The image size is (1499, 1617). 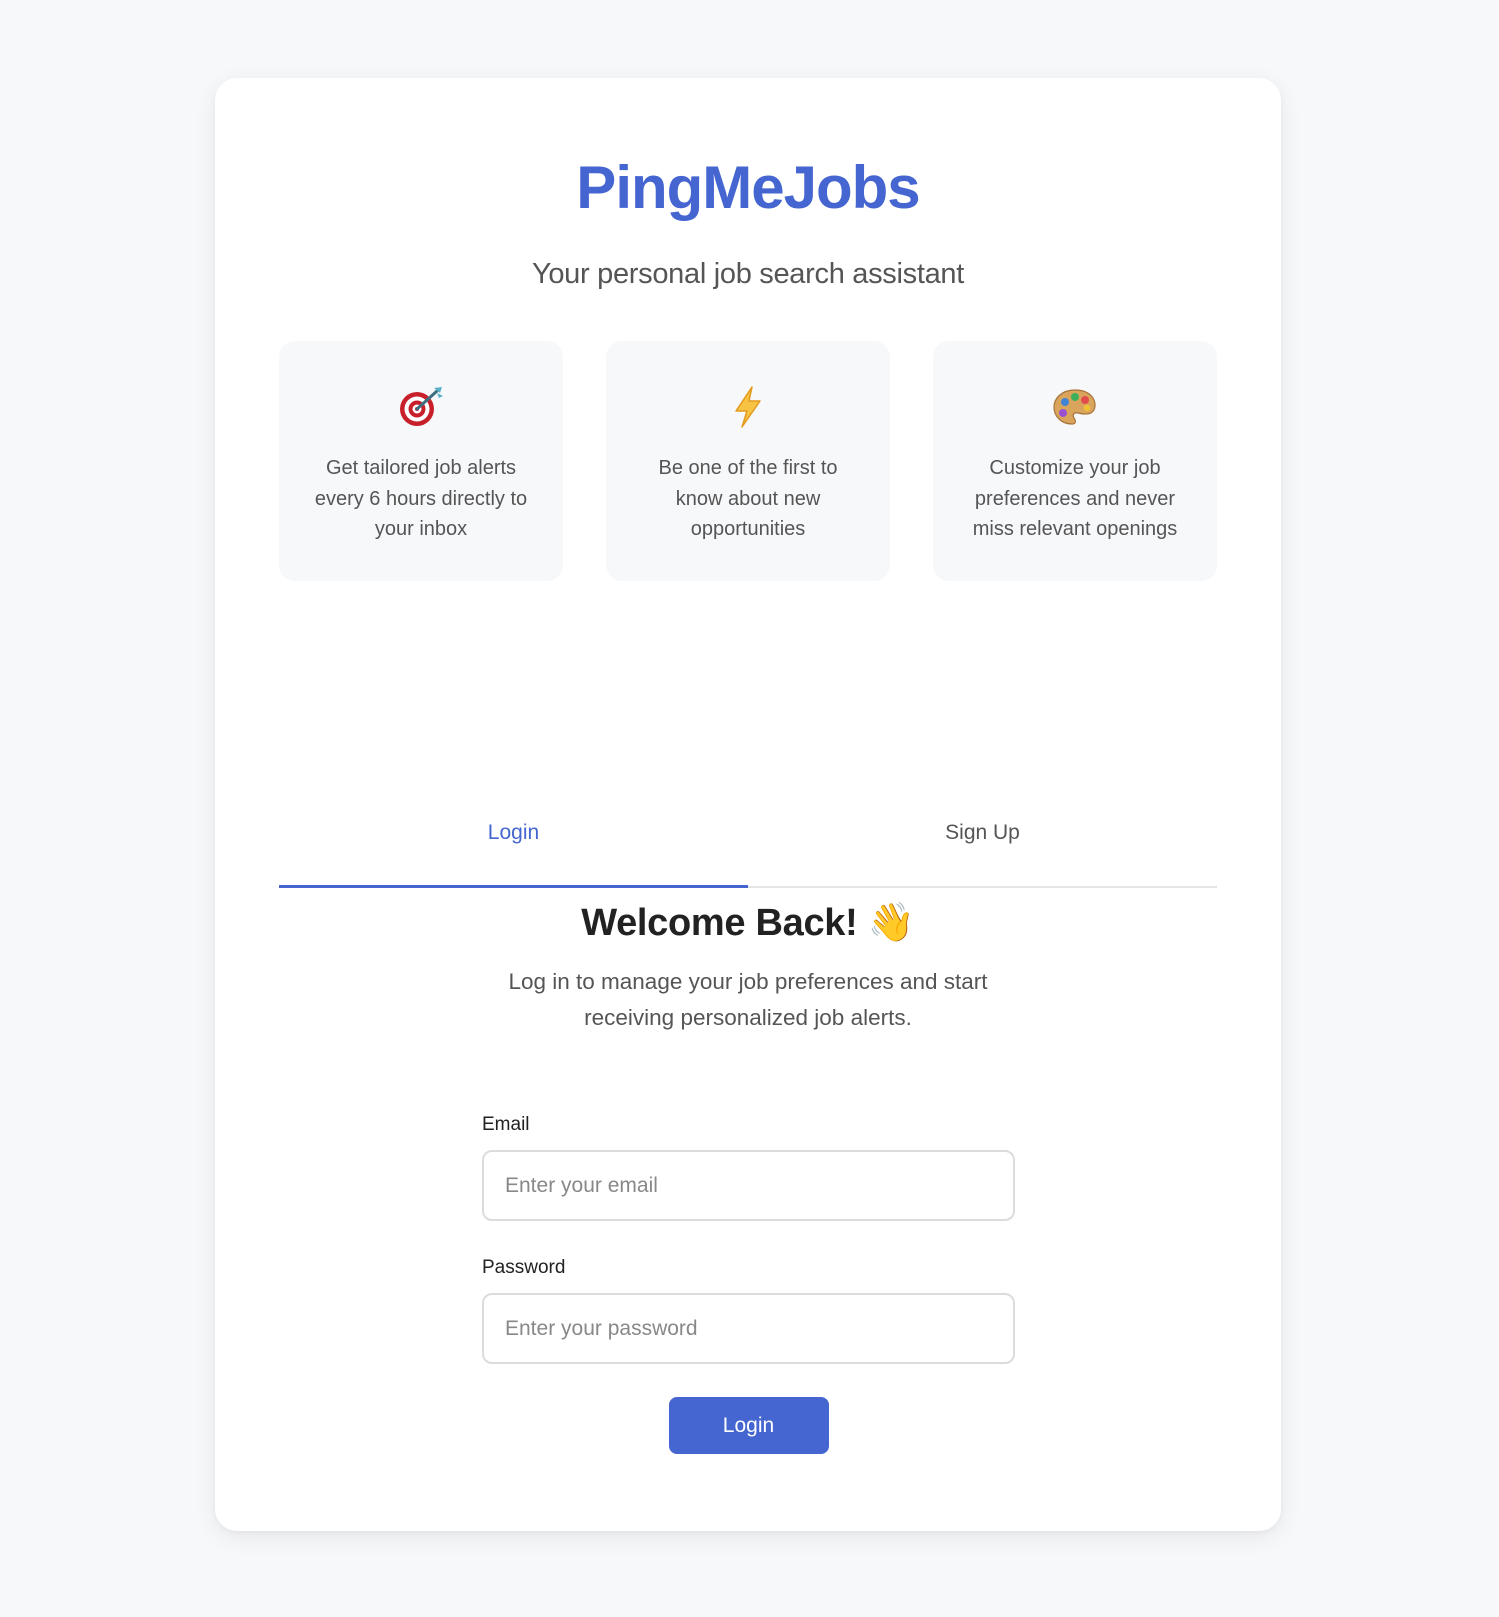 What do you see at coordinates (748, 187) in the screenshot?
I see `brand-title: PingMeJobs` at bounding box center [748, 187].